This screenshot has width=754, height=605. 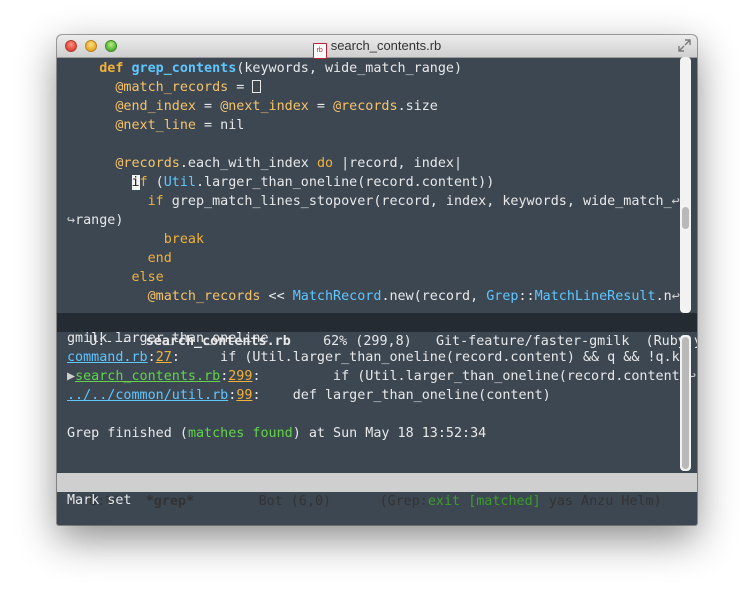 What do you see at coordinates (184, 239) in the screenshot?
I see `code-token: break` at bounding box center [184, 239].